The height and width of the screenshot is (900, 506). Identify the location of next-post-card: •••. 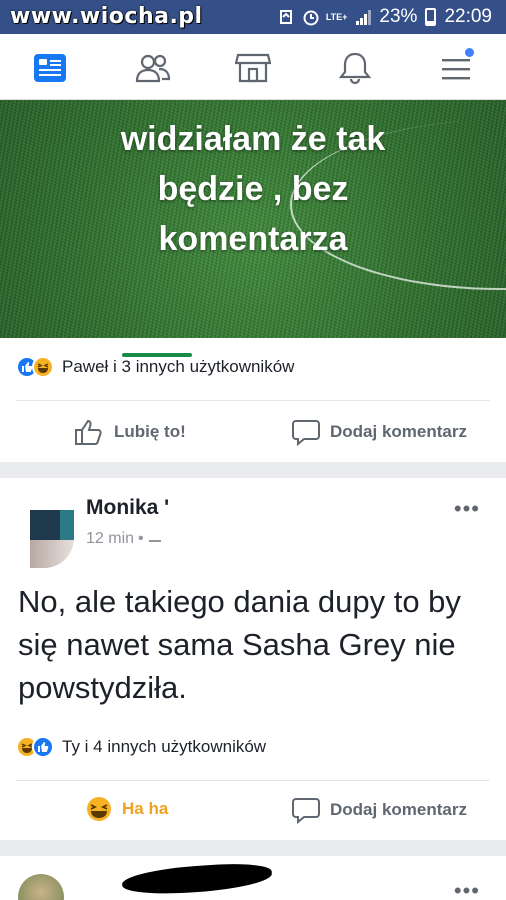
(253, 878).